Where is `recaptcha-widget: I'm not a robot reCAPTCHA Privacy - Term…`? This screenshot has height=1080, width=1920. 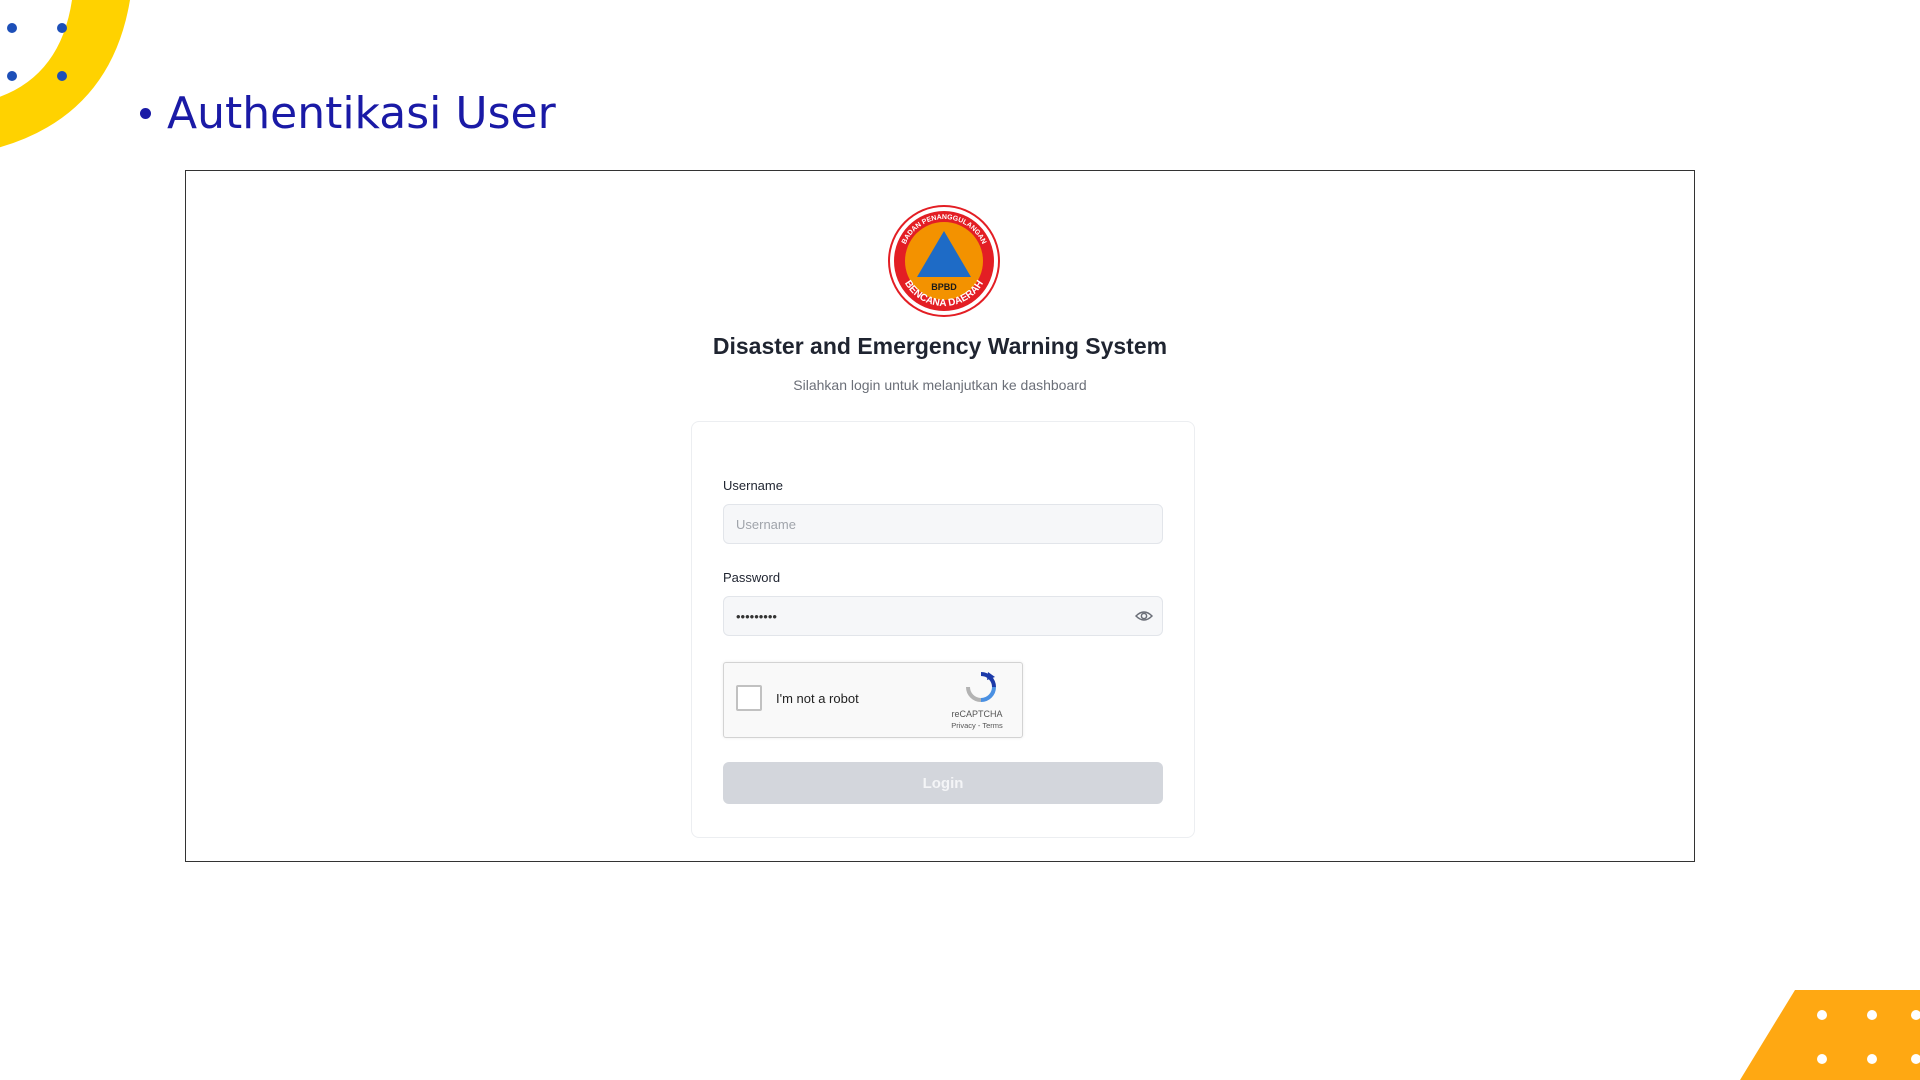
recaptcha-widget: I'm not a robot reCAPTCHA Privacy - Term… is located at coordinates (873, 700).